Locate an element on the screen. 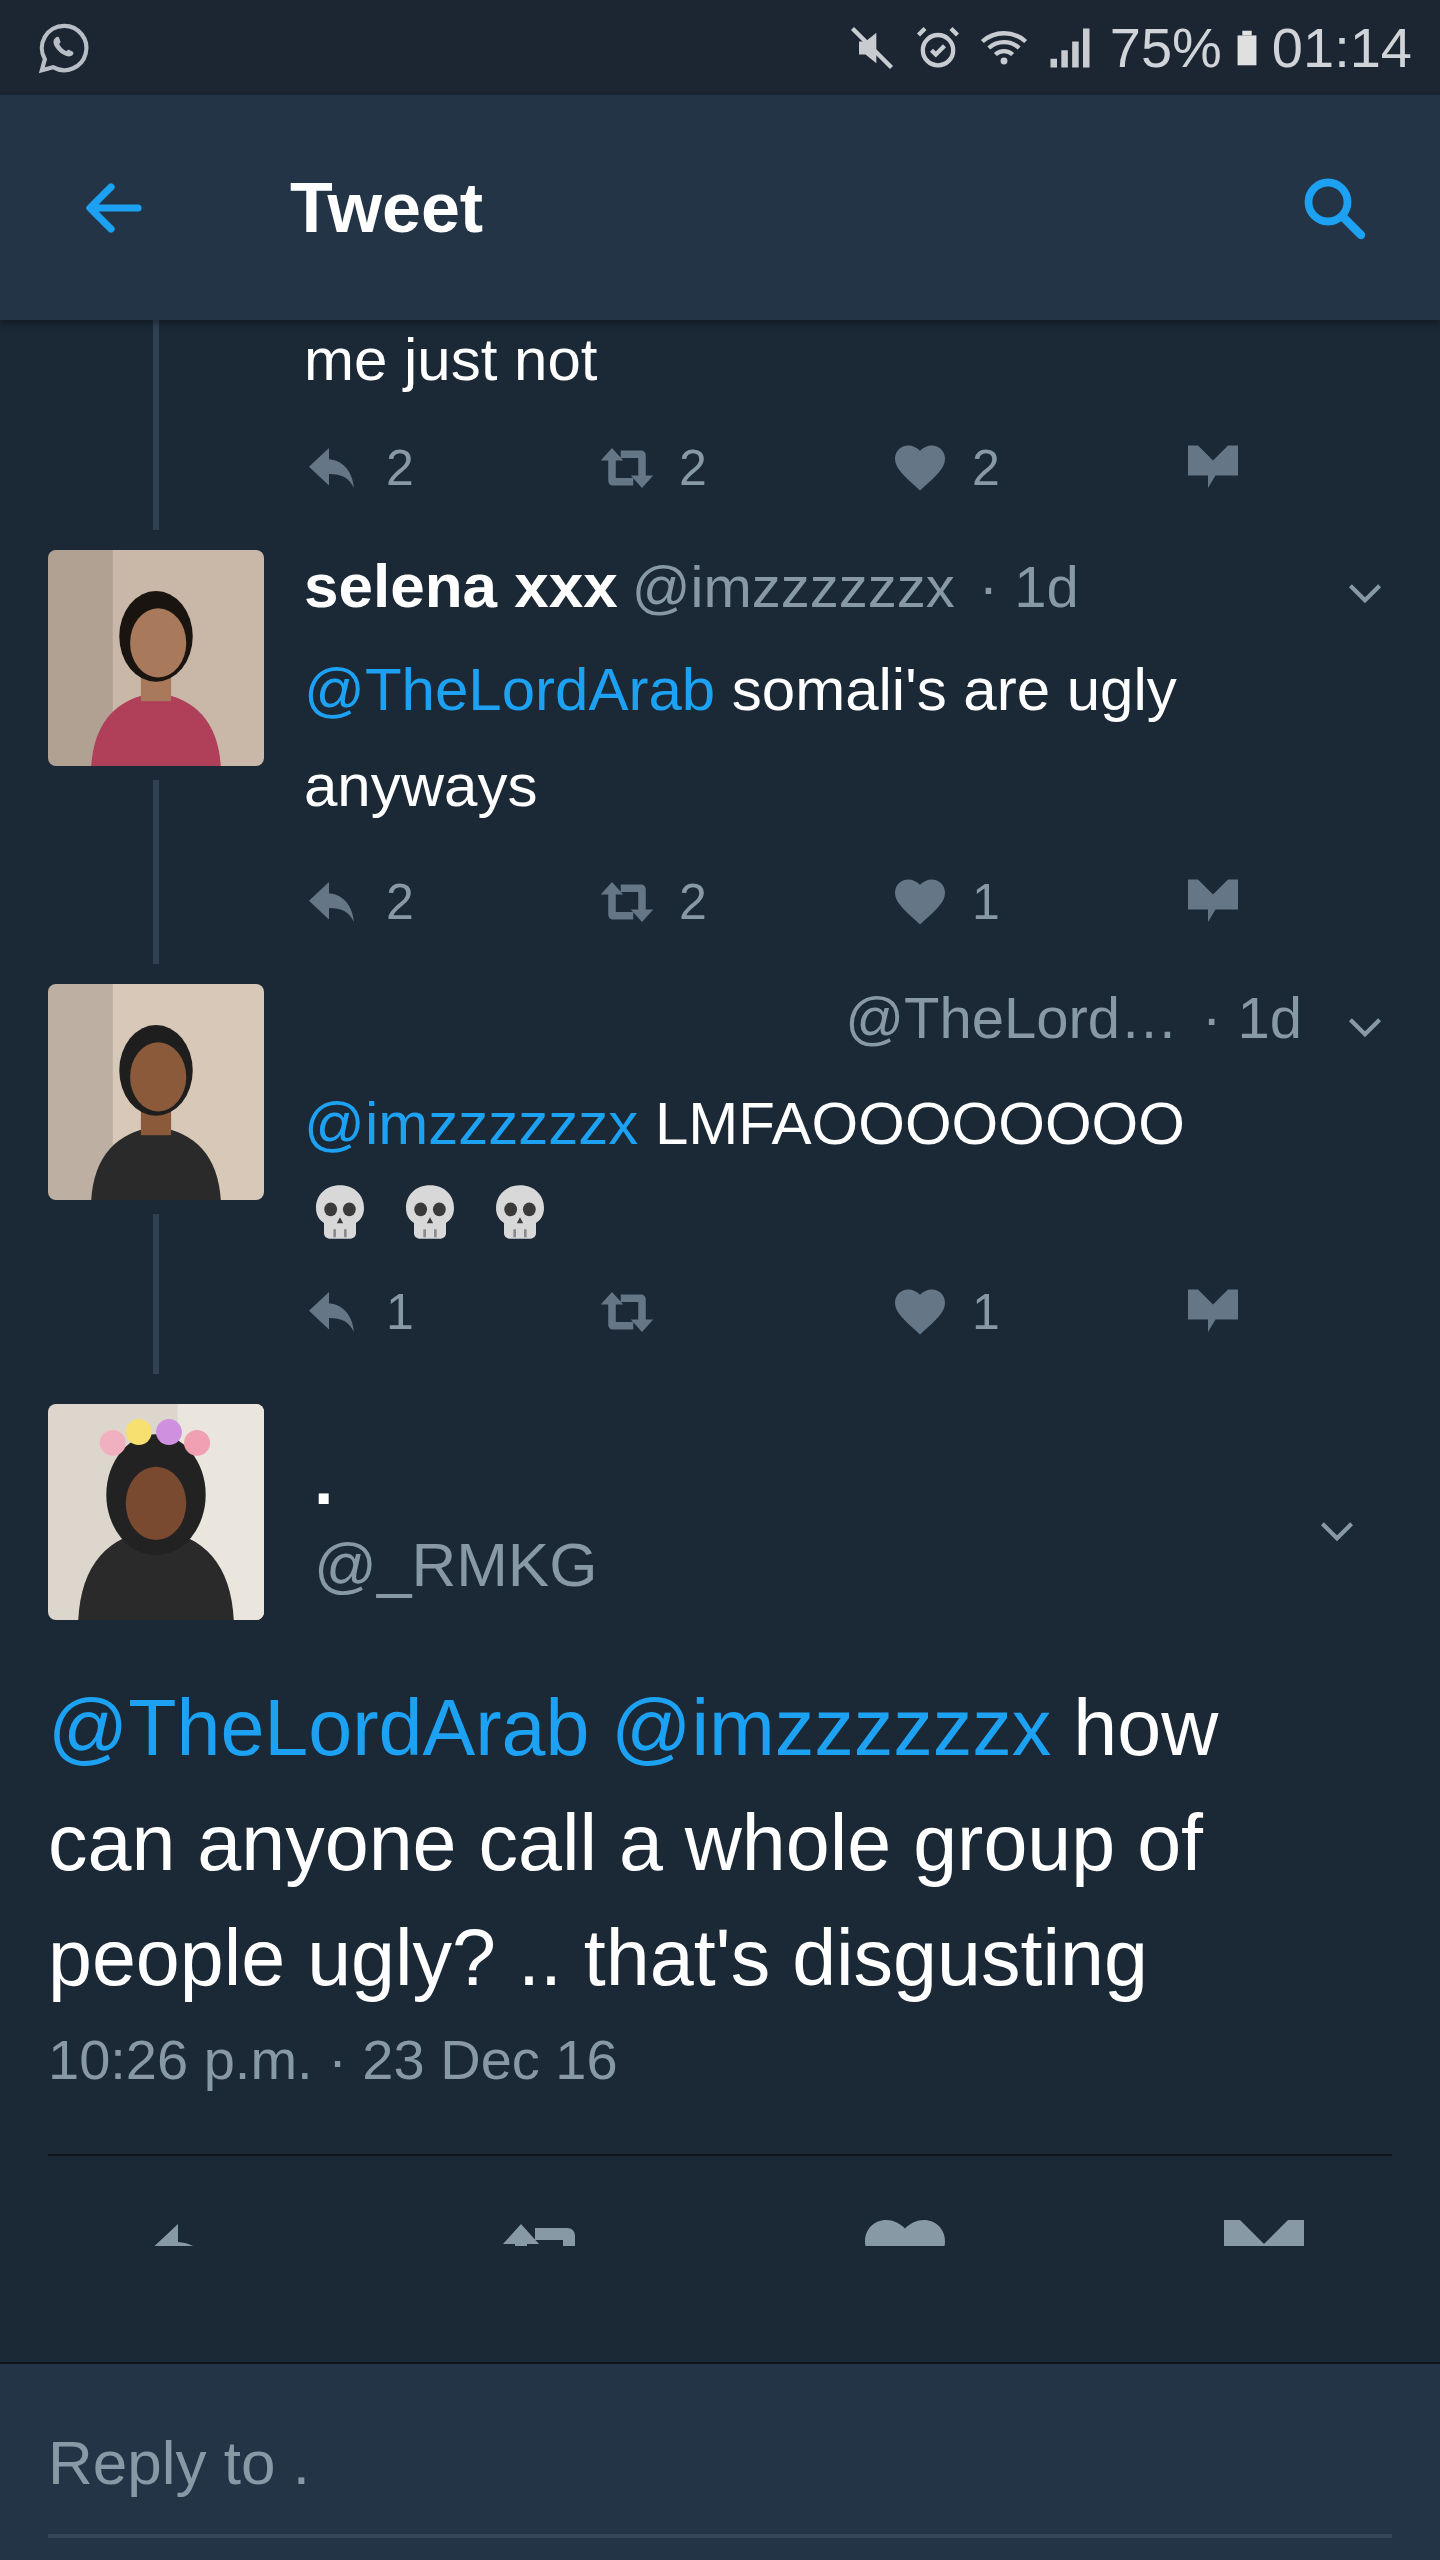 The image size is (1440, 2560). user-name: . is located at coordinates (456, 1480).